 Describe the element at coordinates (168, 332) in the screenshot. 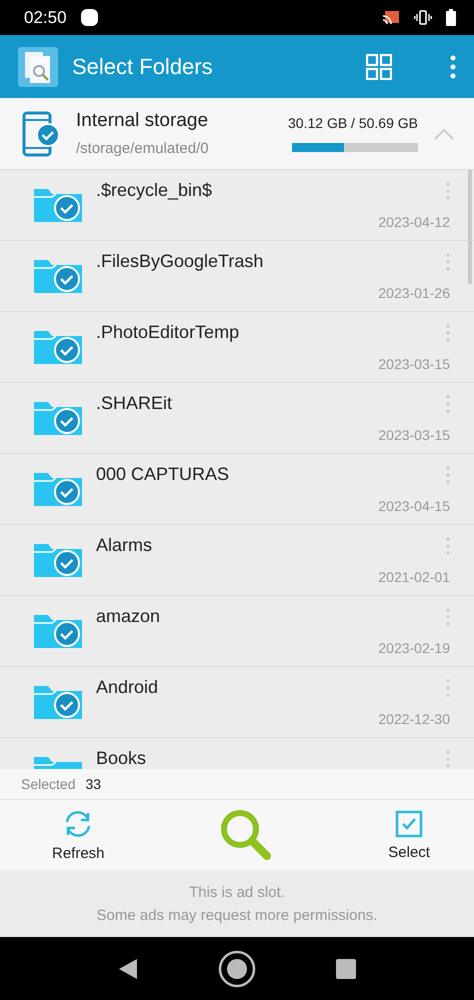

I see `folder-name: .PhotoEditorTemp` at that location.